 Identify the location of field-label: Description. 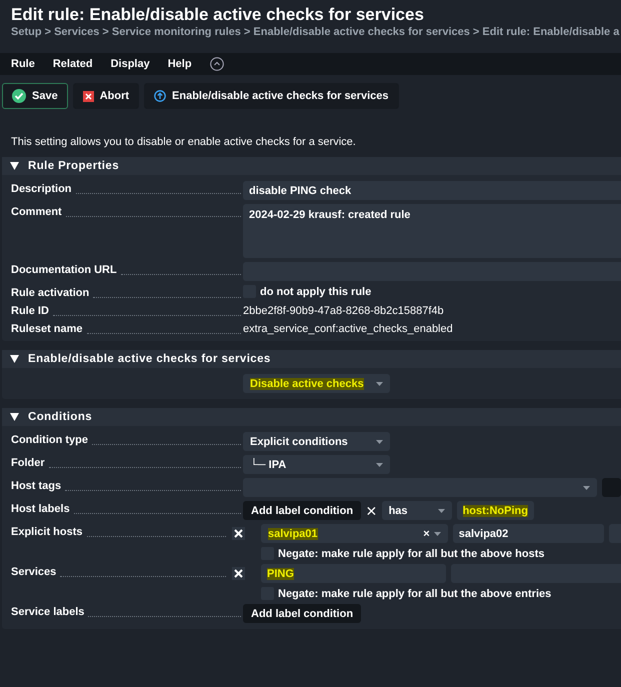
(42, 189).